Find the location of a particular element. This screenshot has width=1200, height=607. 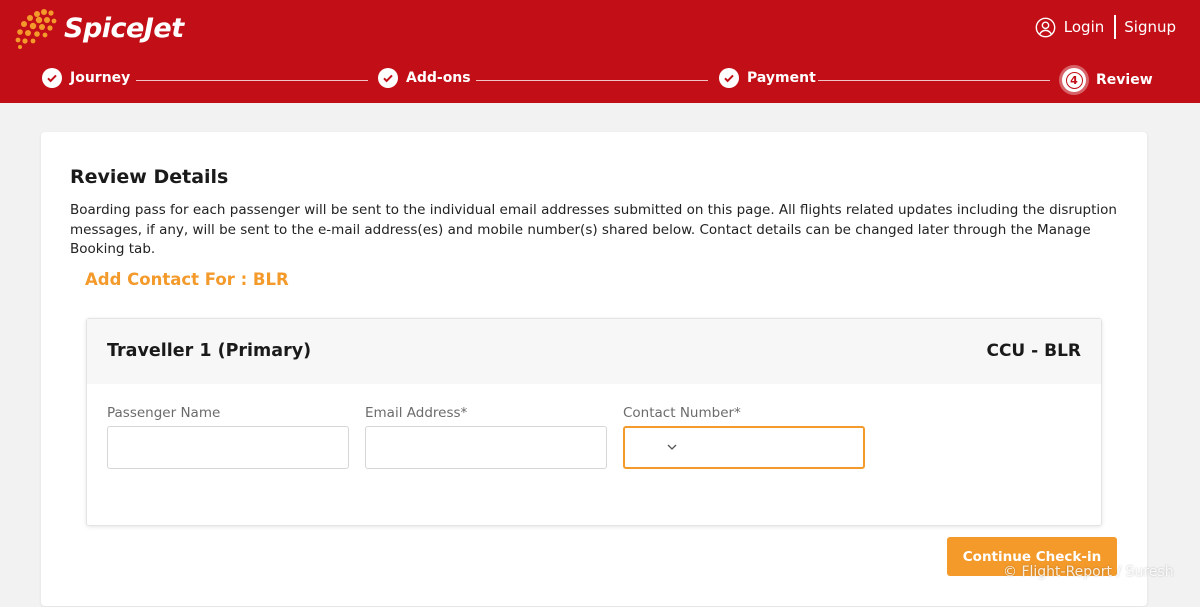

chevron-down-icon is located at coordinates (672, 447).